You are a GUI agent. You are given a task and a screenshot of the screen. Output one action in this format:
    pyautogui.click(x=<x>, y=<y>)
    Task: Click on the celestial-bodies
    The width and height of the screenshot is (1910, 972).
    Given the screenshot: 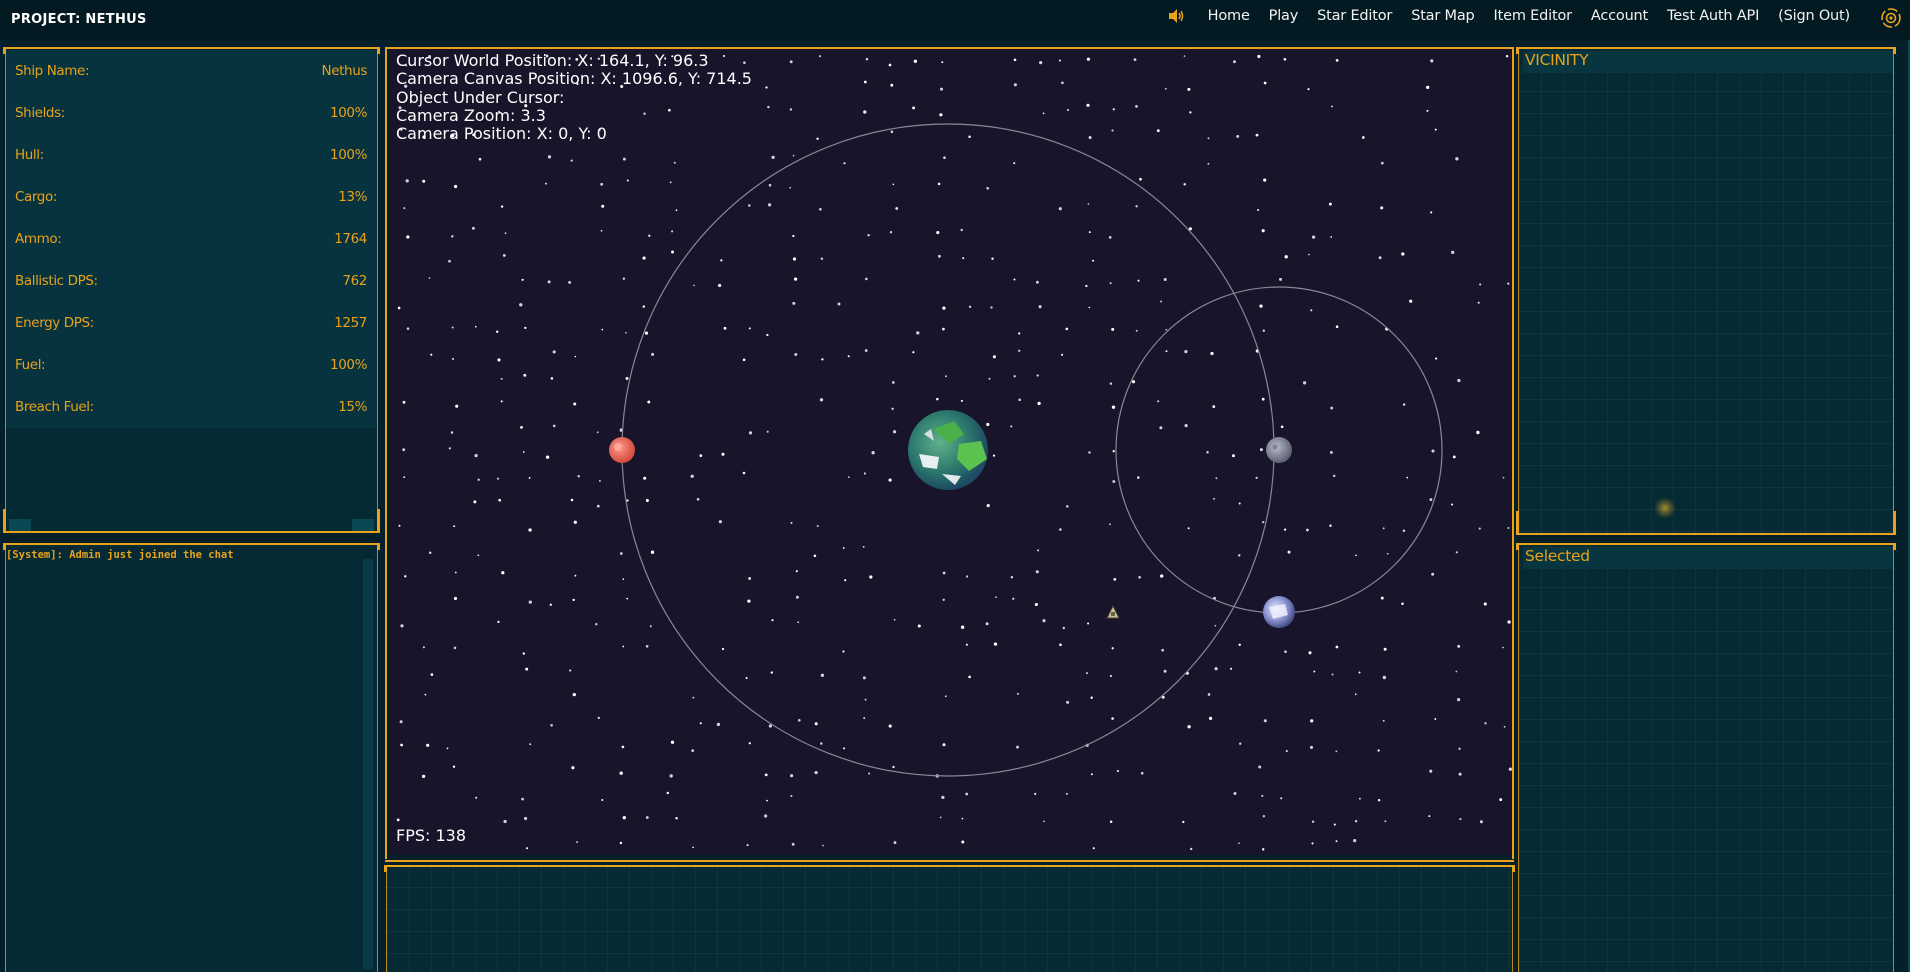 What is the action you would take?
    pyautogui.click(x=952, y=519)
    